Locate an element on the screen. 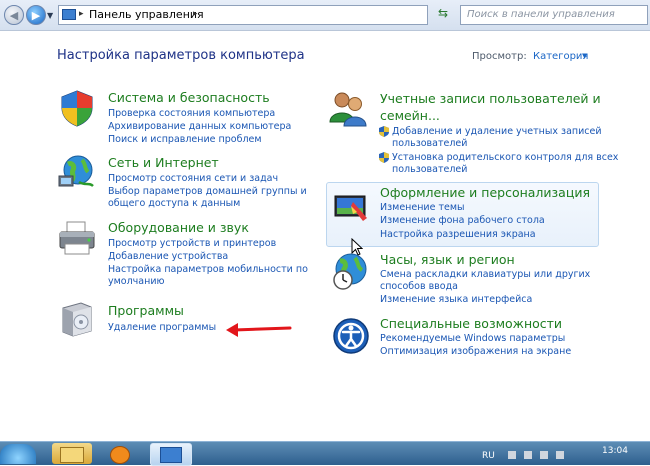 This screenshot has width=650, height=466. system-tray-icons is located at coordinates (536, 455).